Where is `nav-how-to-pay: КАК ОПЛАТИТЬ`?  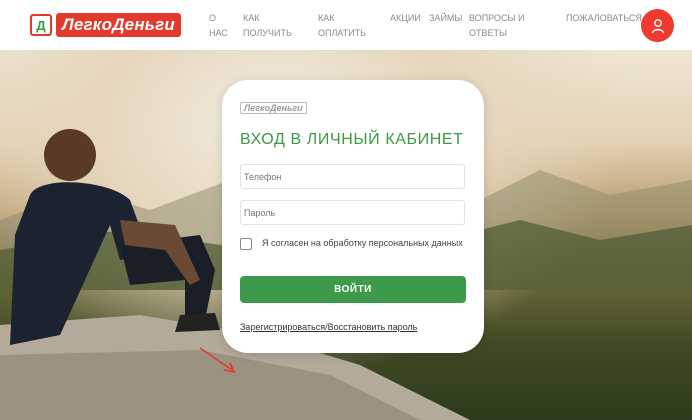 nav-how-to-pay: КАК ОПЛАТИТЬ is located at coordinates (348, 26).